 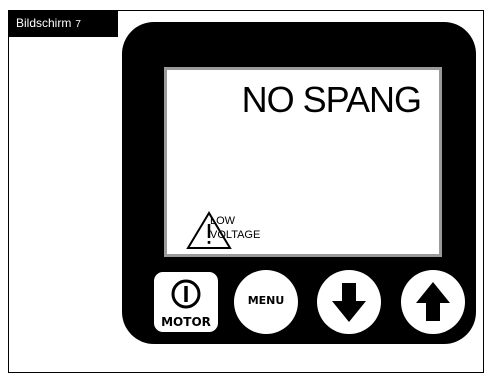 I want to click on menu-button-label: MENU, so click(x=266, y=300).